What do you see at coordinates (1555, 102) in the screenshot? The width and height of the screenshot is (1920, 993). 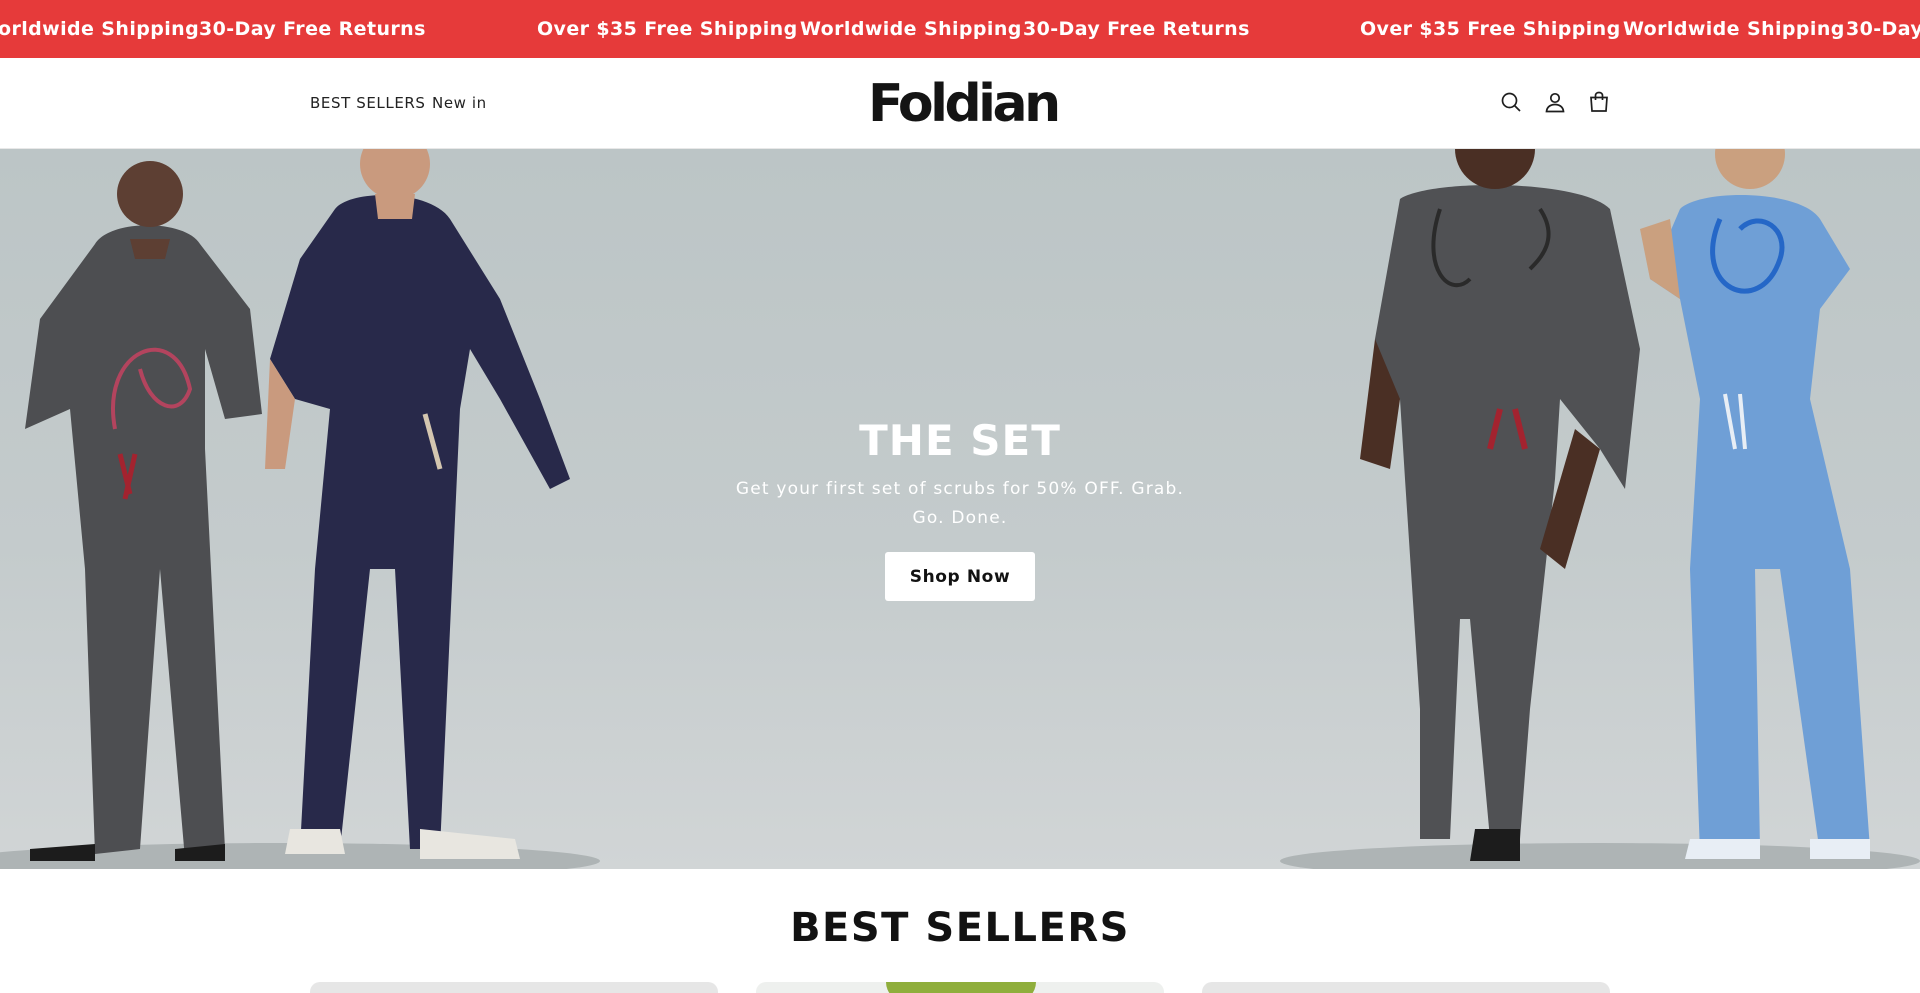 I see `account-icon` at bounding box center [1555, 102].